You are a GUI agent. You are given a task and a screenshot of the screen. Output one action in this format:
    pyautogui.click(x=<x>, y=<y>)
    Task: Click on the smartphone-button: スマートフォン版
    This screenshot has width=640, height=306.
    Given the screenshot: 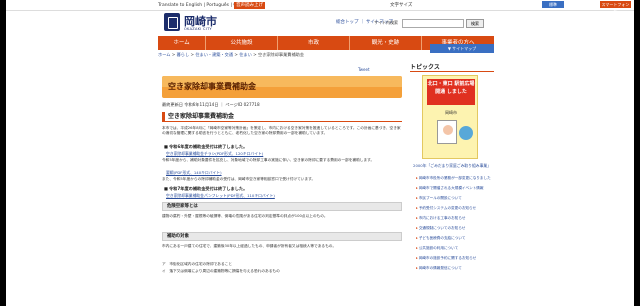 What is the action you would take?
    pyautogui.click(x=615, y=7)
    